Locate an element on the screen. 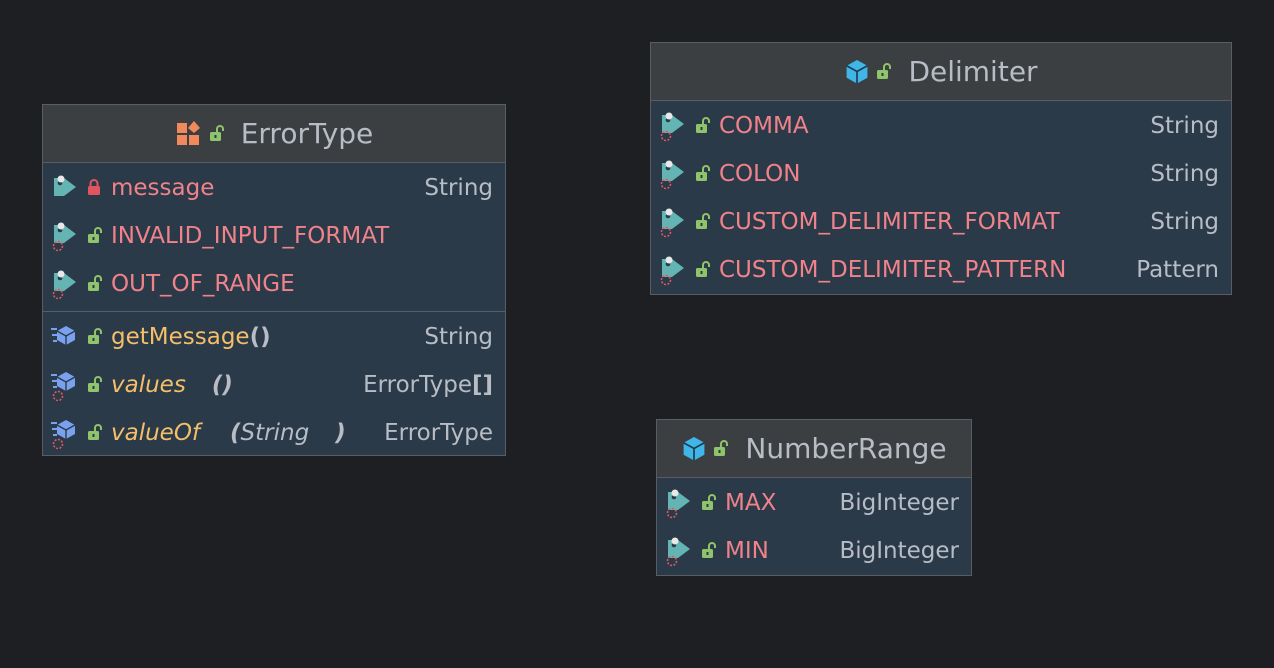 The width and height of the screenshot is (1274, 668). method-return-type: ErrorType[] is located at coordinates (428, 385).